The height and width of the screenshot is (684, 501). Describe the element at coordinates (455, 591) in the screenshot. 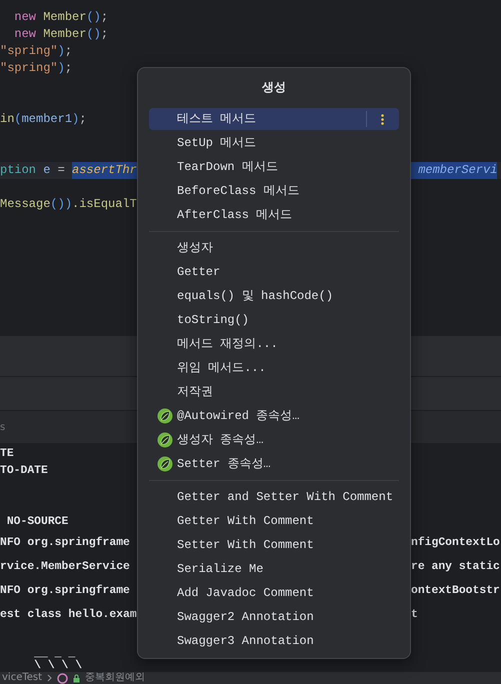

I see `console-text: ontextBootstr` at that location.